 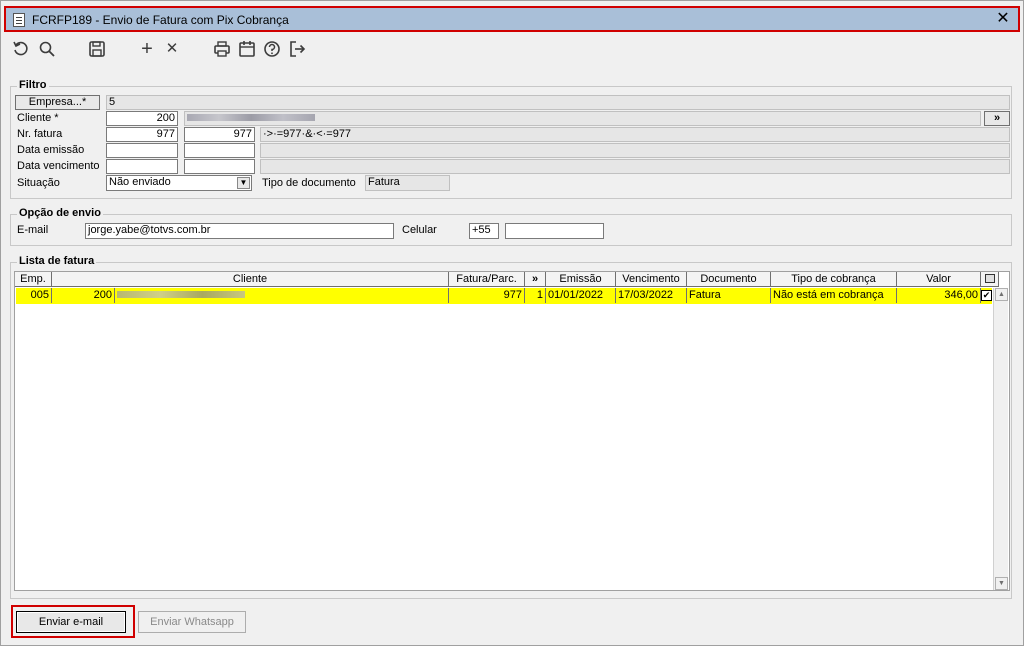 I want to click on send-email-button: Enviar e-mail, so click(x=71, y=622).